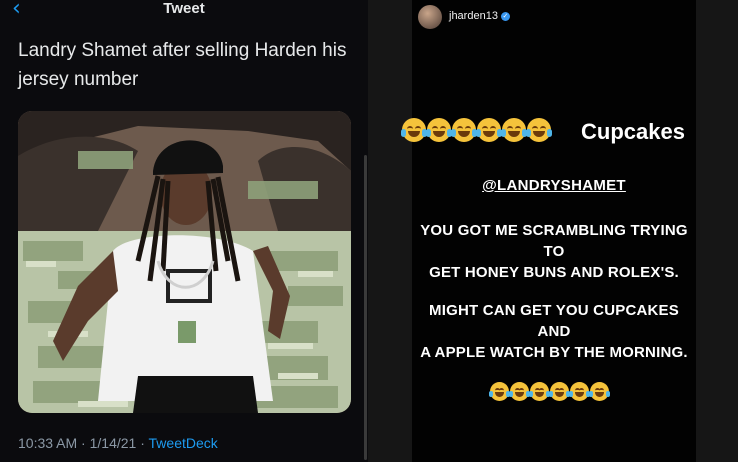 This screenshot has height=462, width=738. What do you see at coordinates (554, 352) in the screenshot?
I see `story-line: A APPLE WATCH BY THE MORNING.` at bounding box center [554, 352].